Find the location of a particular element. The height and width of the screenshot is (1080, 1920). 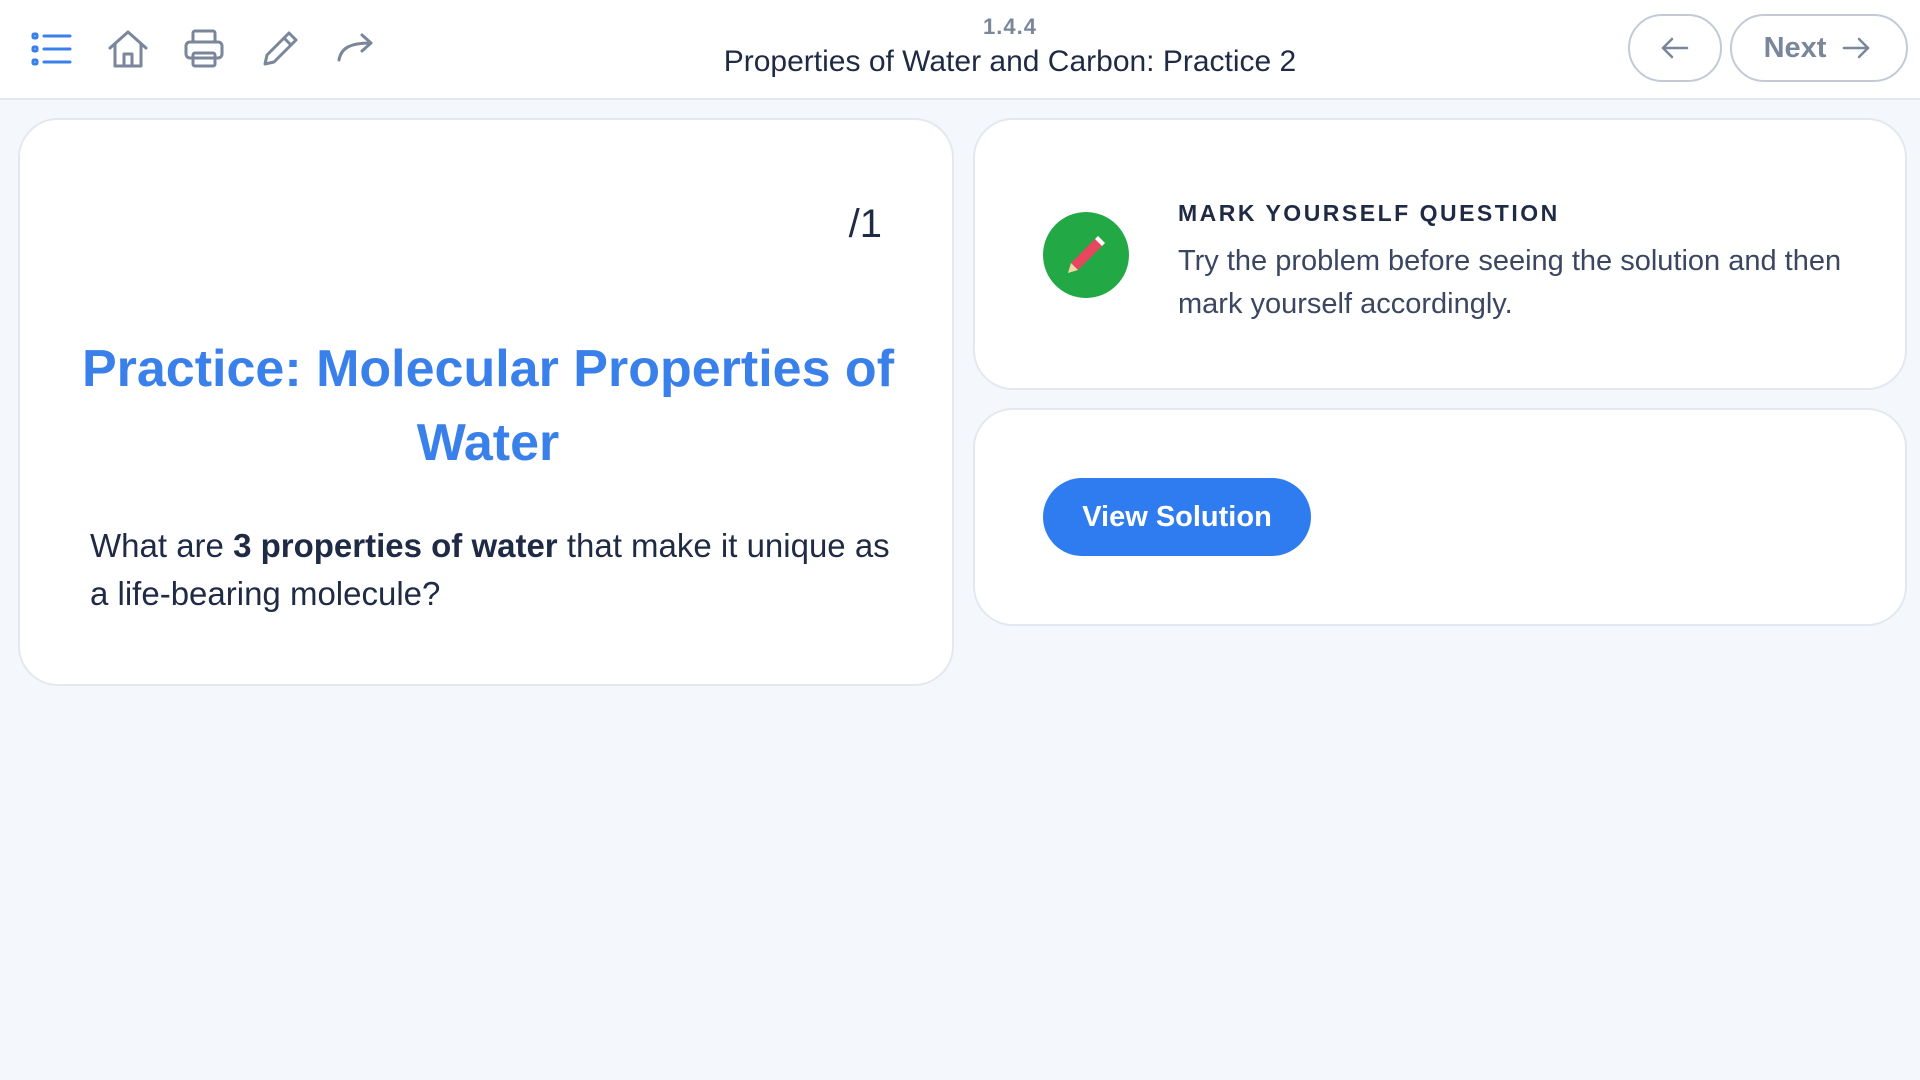

section-number: 1.4.4 is located at coordinates (1010, 26).